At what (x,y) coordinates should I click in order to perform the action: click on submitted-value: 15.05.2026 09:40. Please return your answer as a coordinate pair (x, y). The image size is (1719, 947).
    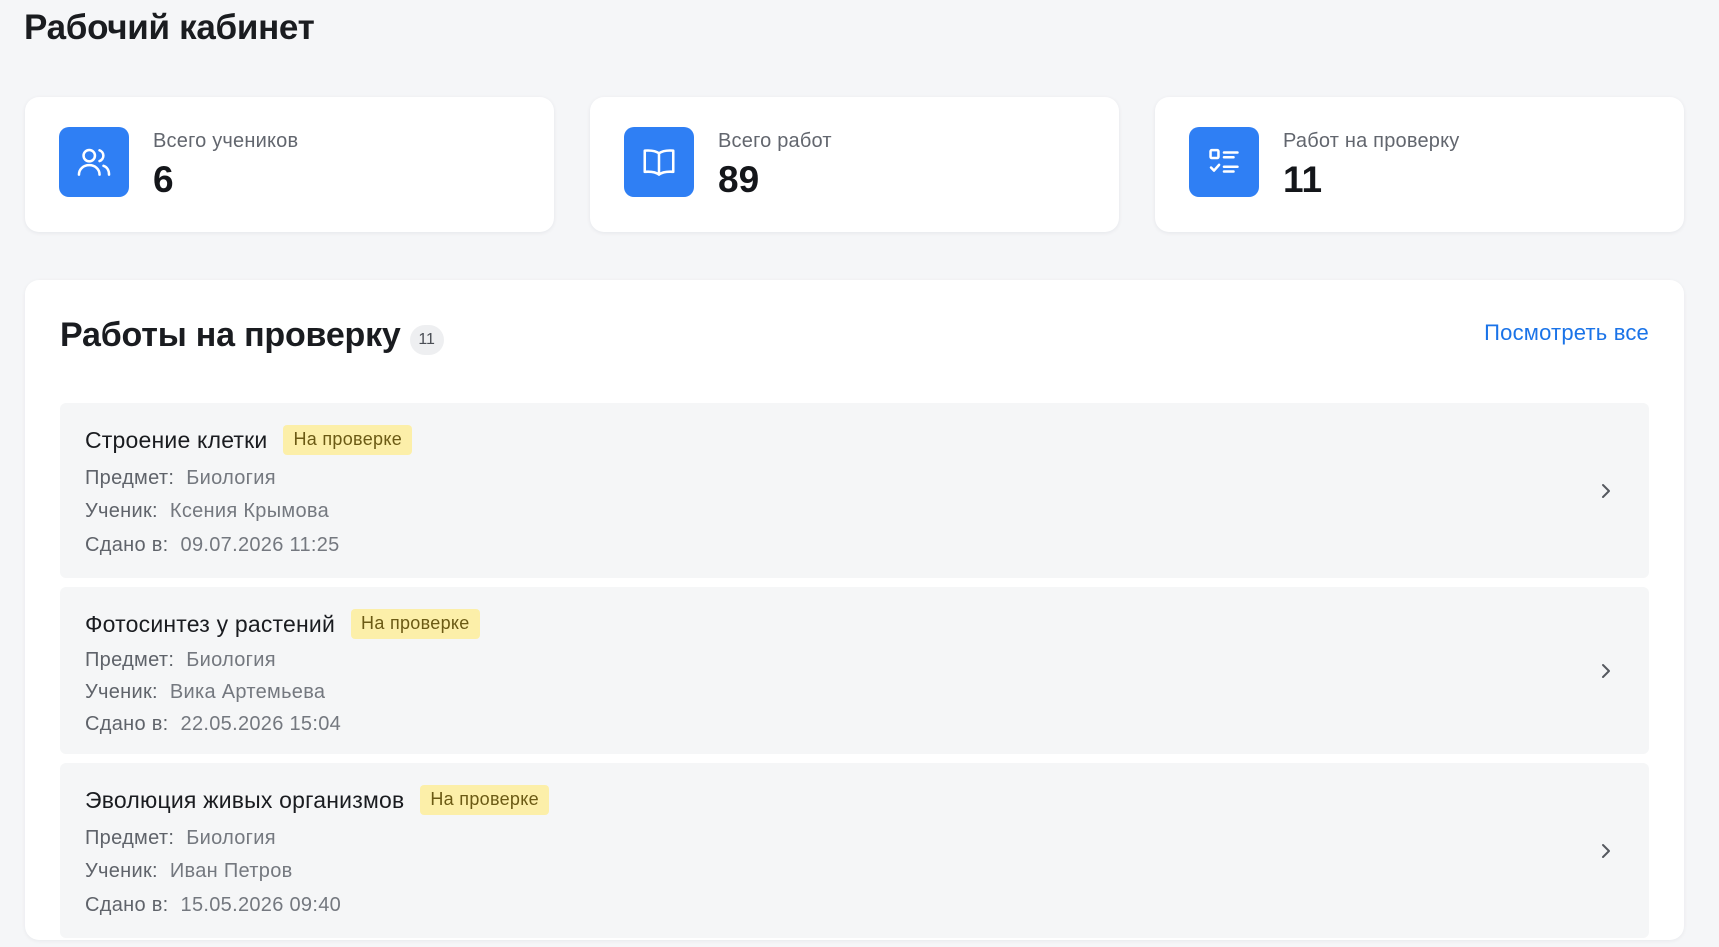
    Looking at the image, I should click on (261, 905).